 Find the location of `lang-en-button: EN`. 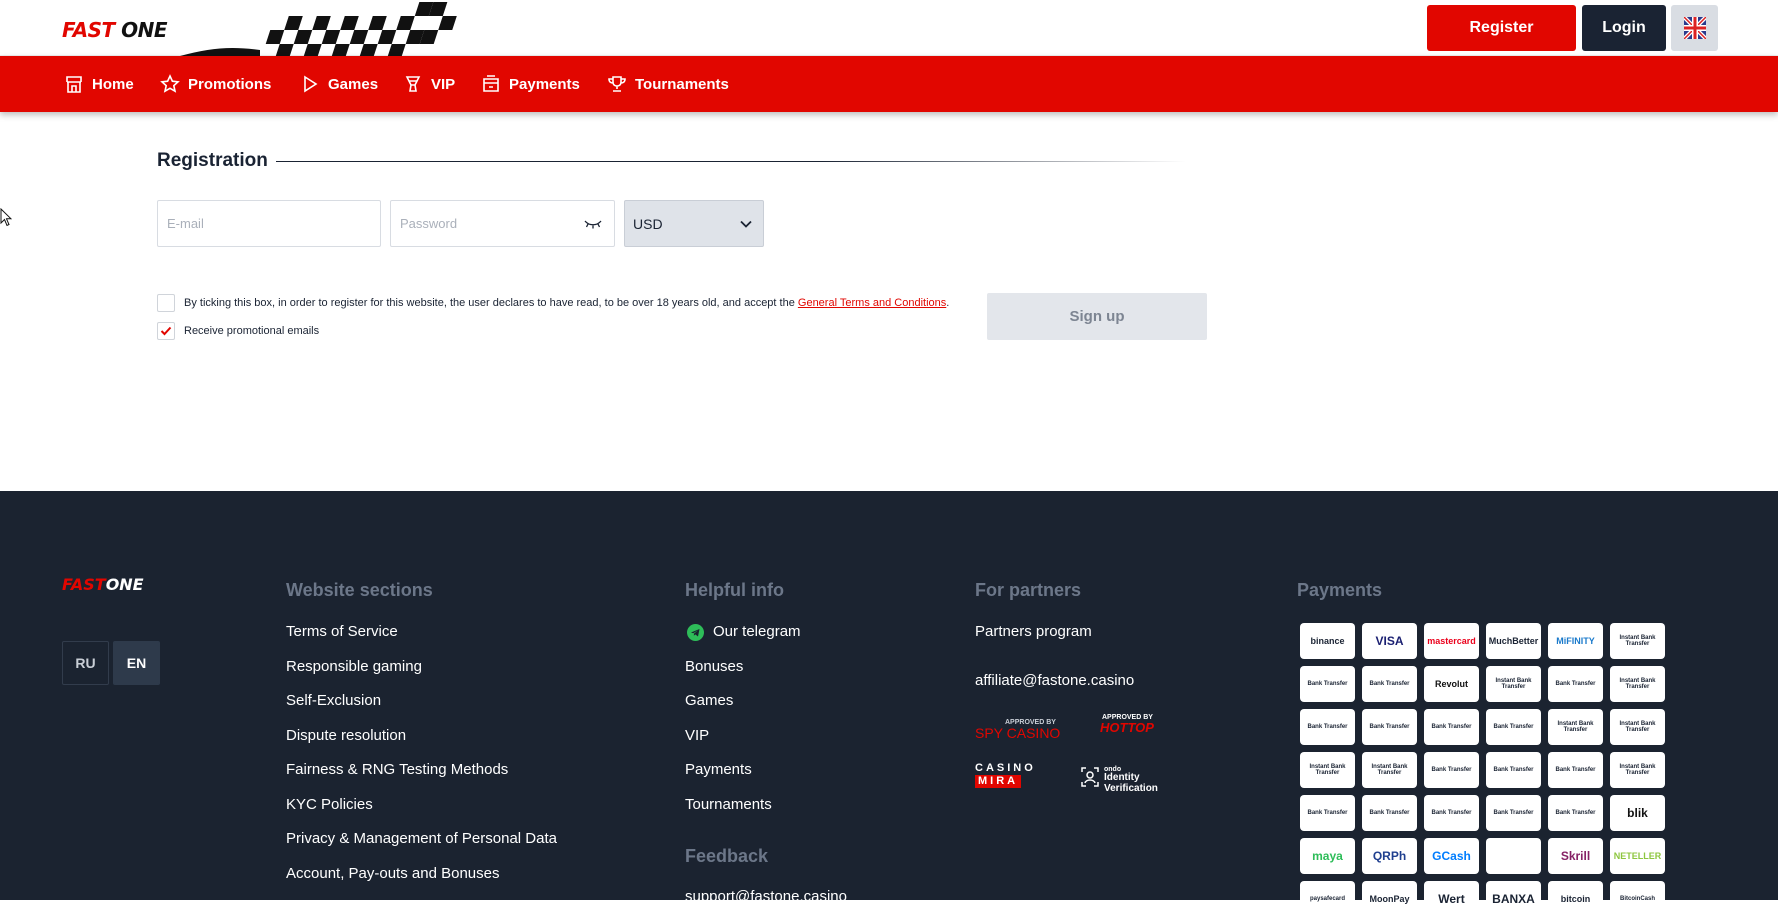

lang-en-button: EN is located at coordinates (136, 663).